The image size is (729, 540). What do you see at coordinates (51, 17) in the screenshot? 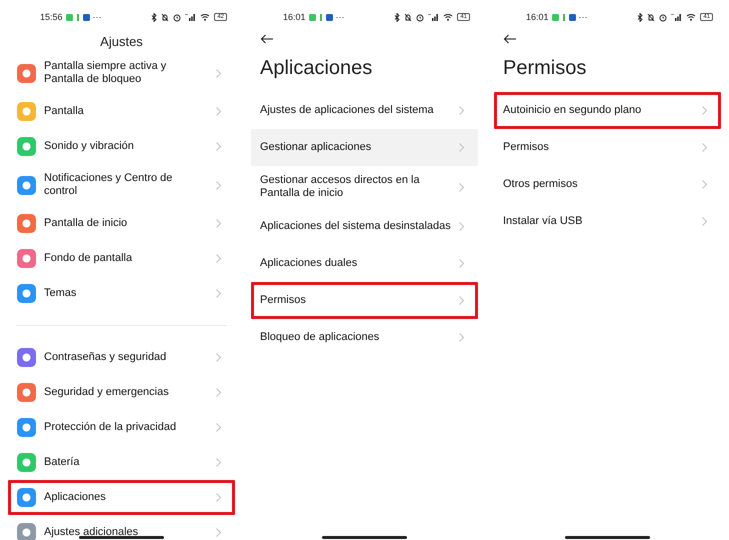
I see `clock-time: 15:56` at bounding box center [51, 17].